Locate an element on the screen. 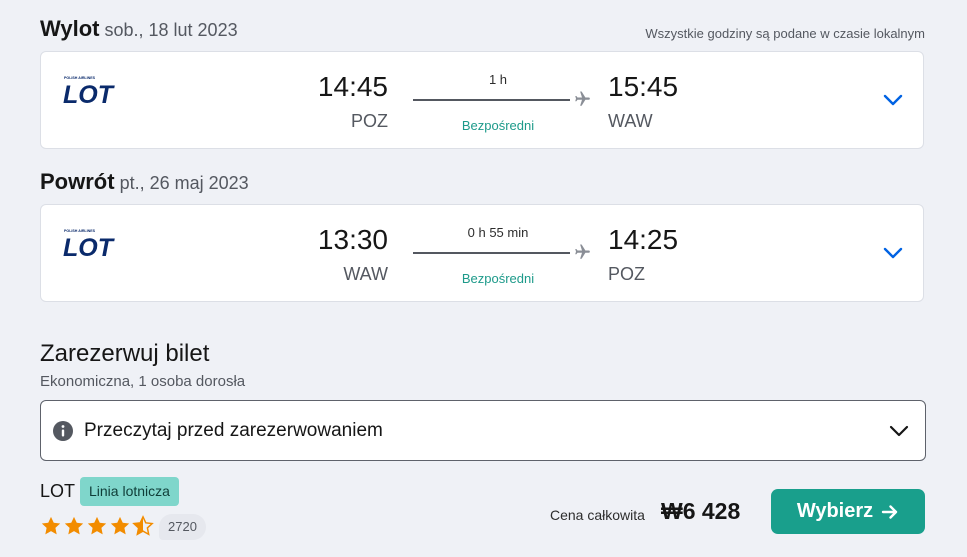  half-star-icon is located at coordinates (143, 525).